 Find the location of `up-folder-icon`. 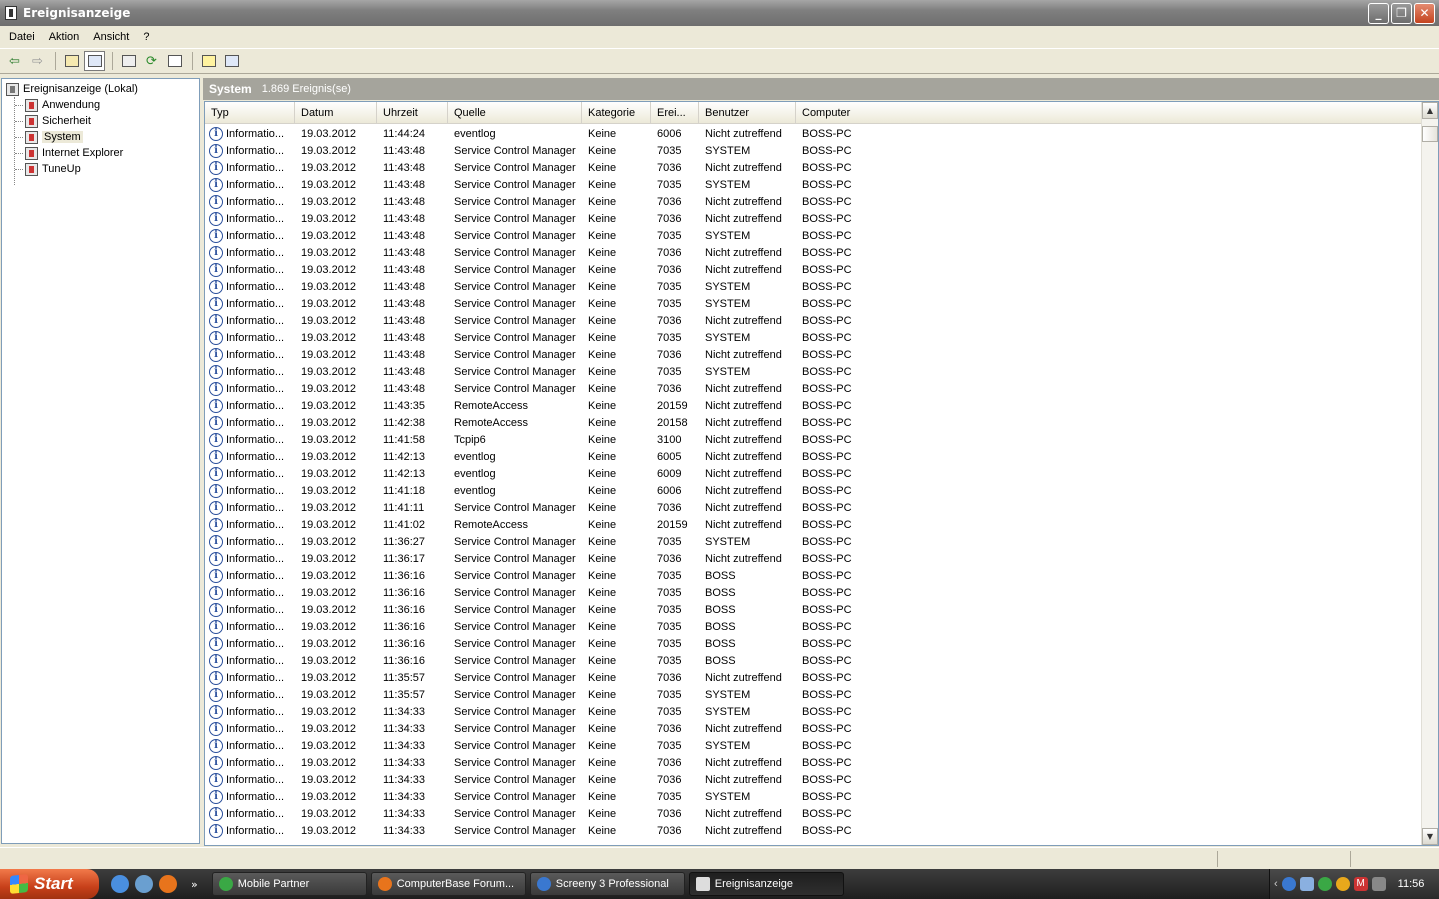

up-folder-icon is located at coordinates (71, 61).